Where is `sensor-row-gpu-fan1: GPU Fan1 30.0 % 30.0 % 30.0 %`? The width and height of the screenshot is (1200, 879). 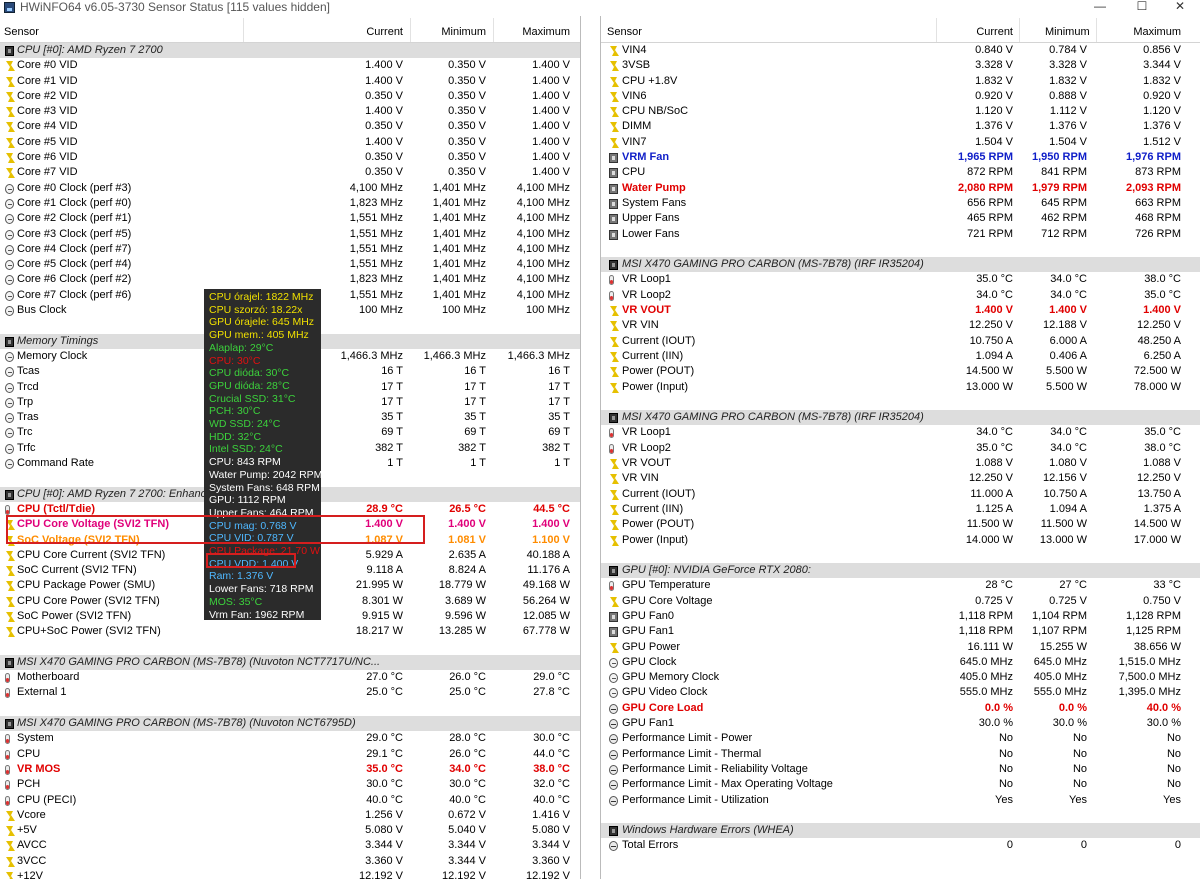
sensor-row-gpu-fan1: GPU Fan1 30.0 % 30.0 % 30.0 % is located at coordinates (900, 723).